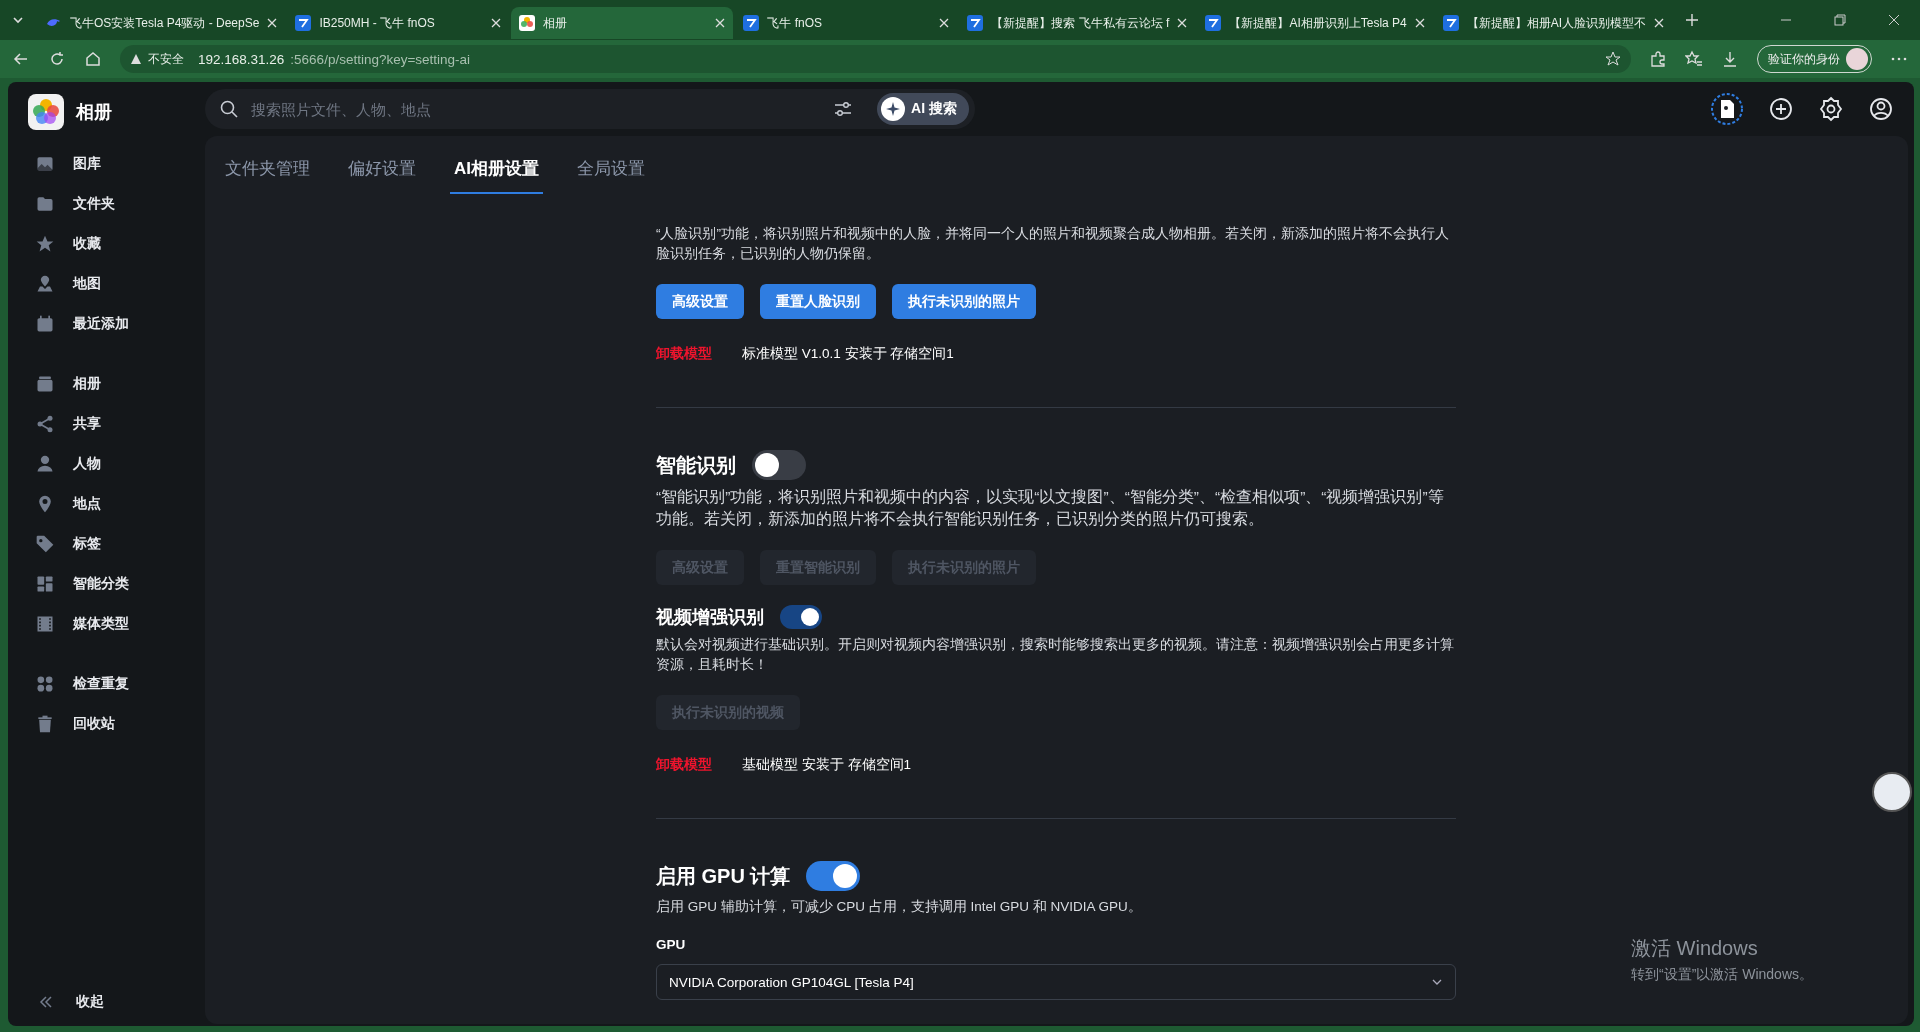  I want to click on puzzle-icon, so click(1658, 59).